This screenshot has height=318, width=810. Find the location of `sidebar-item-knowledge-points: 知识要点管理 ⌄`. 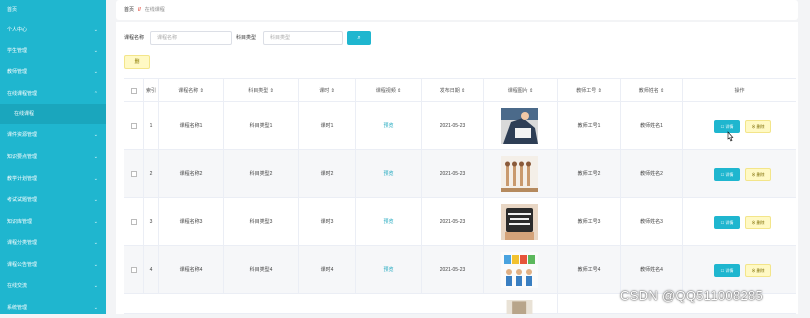

sidebar-item-knowledge-points: 知识要点管理 ⌄ is located at coordinates (53, 157).